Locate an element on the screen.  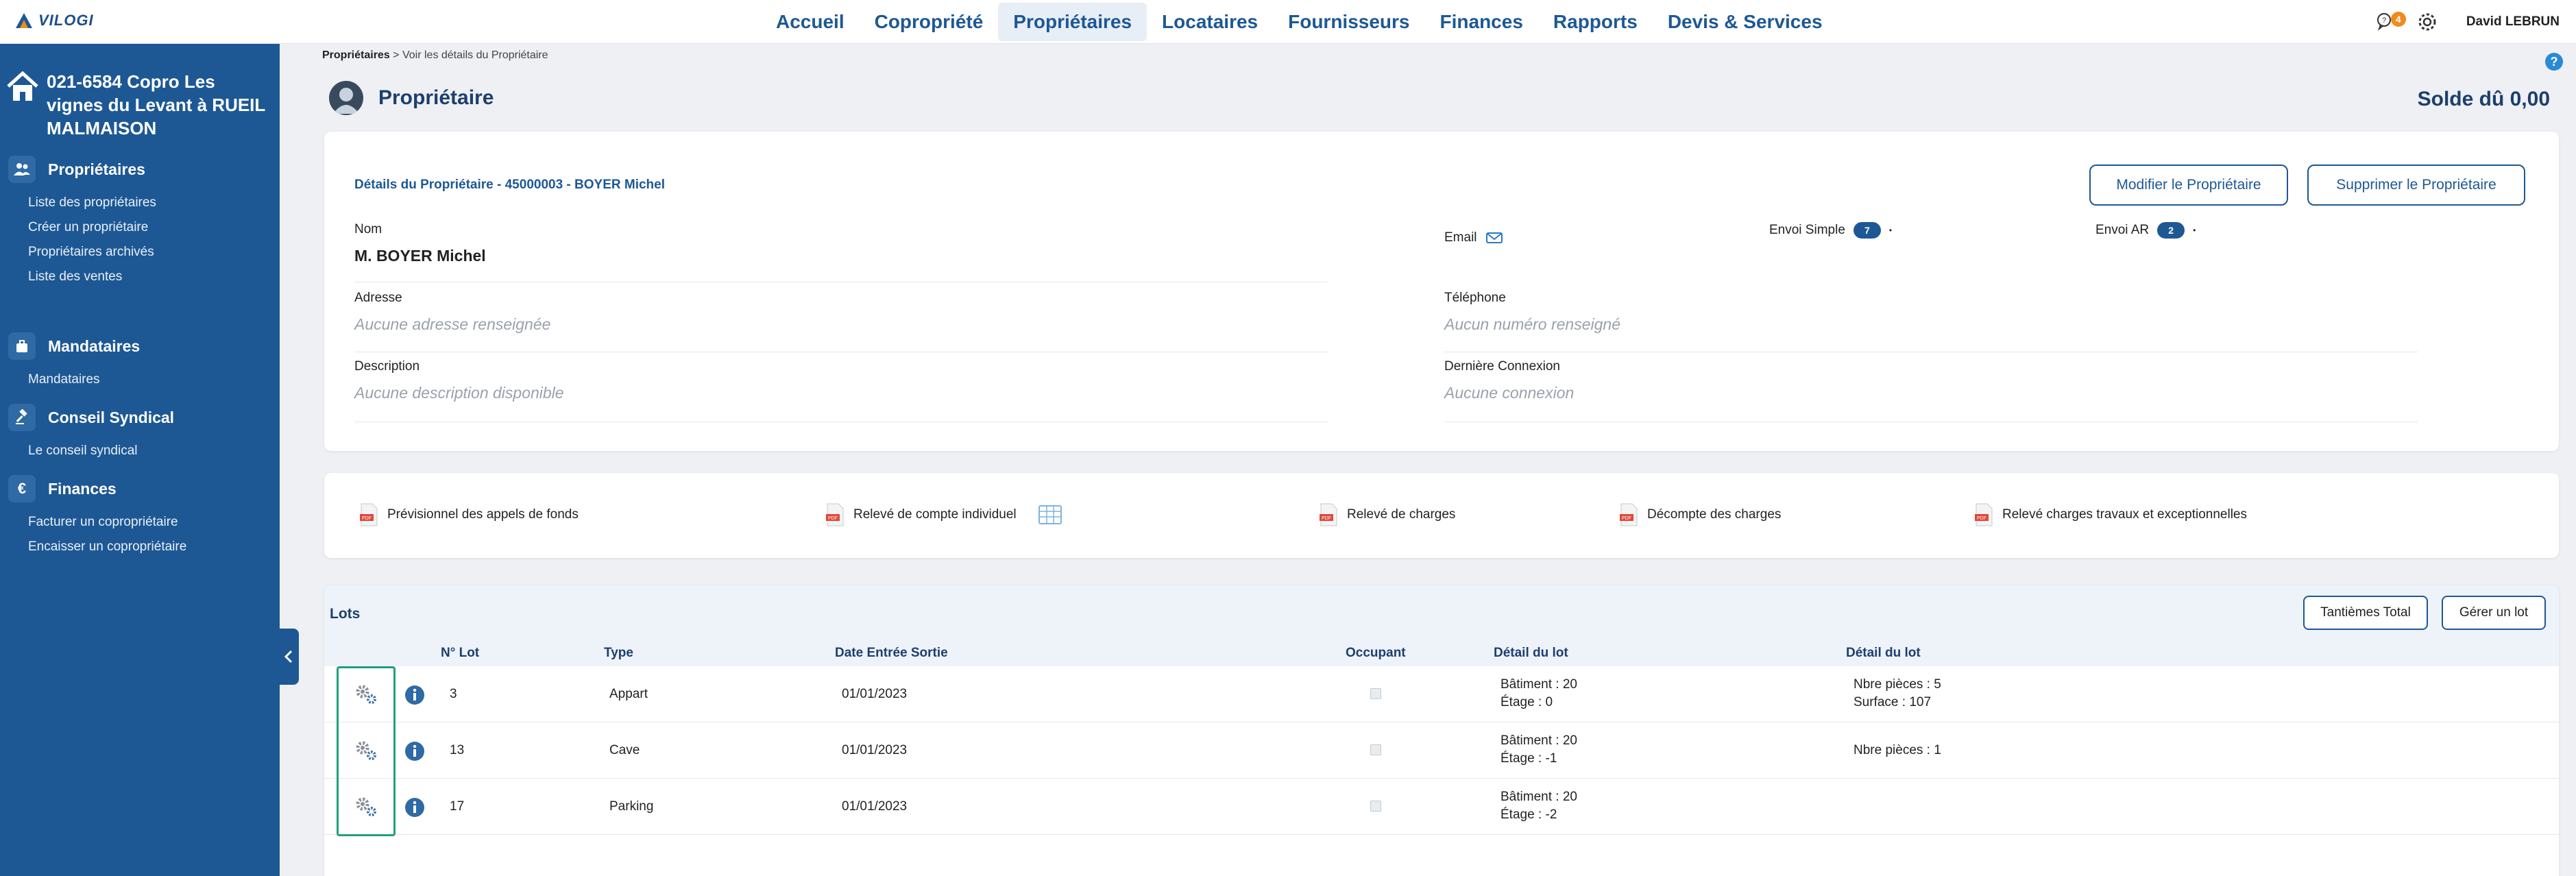
lot-detail-2: Surface : 107 is located at coordinates (1893, 702).